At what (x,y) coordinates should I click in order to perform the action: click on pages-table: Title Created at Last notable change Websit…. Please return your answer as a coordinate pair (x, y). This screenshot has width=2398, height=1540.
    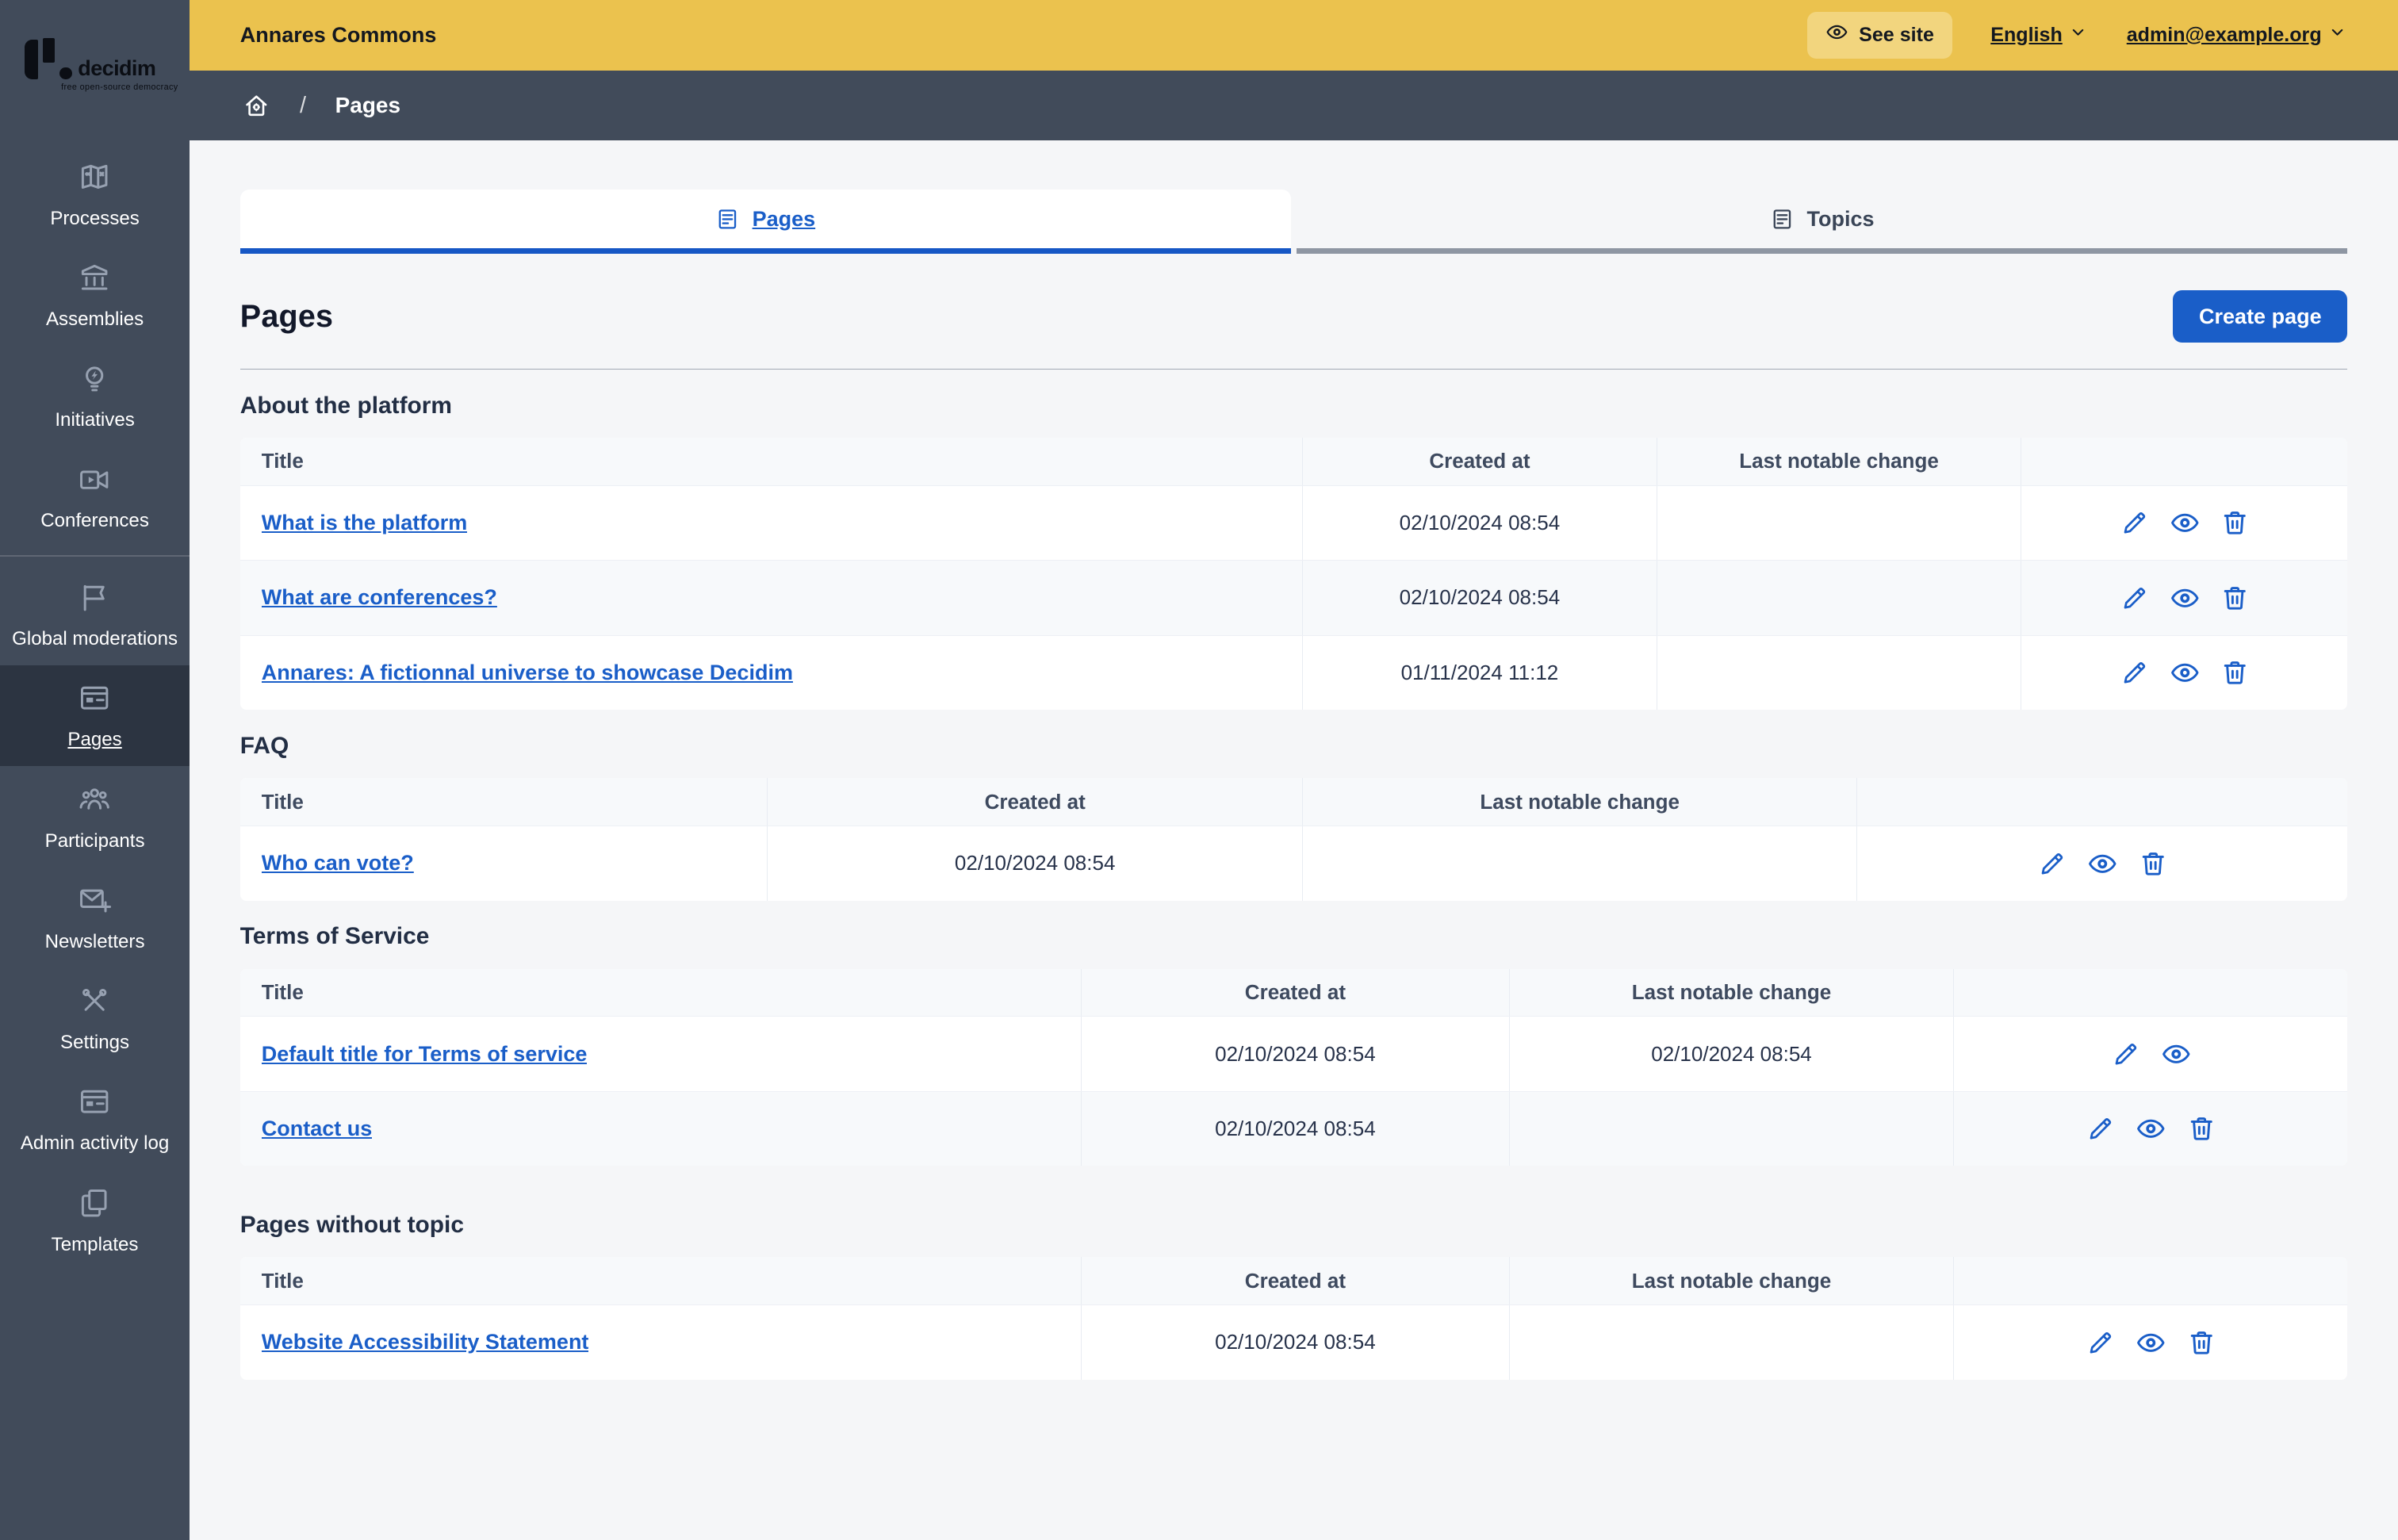
    Looking at the image, I should click on (1294, 1318).